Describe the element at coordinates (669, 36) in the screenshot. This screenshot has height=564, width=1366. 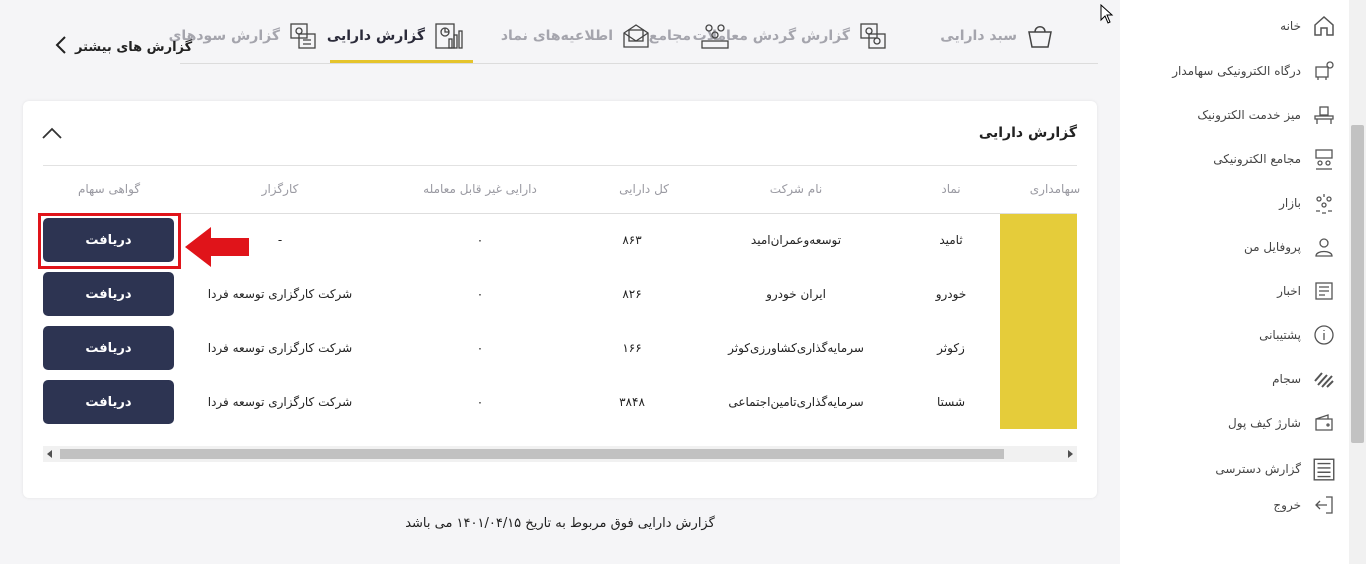
I see `tab-label: مجامع` at that location.